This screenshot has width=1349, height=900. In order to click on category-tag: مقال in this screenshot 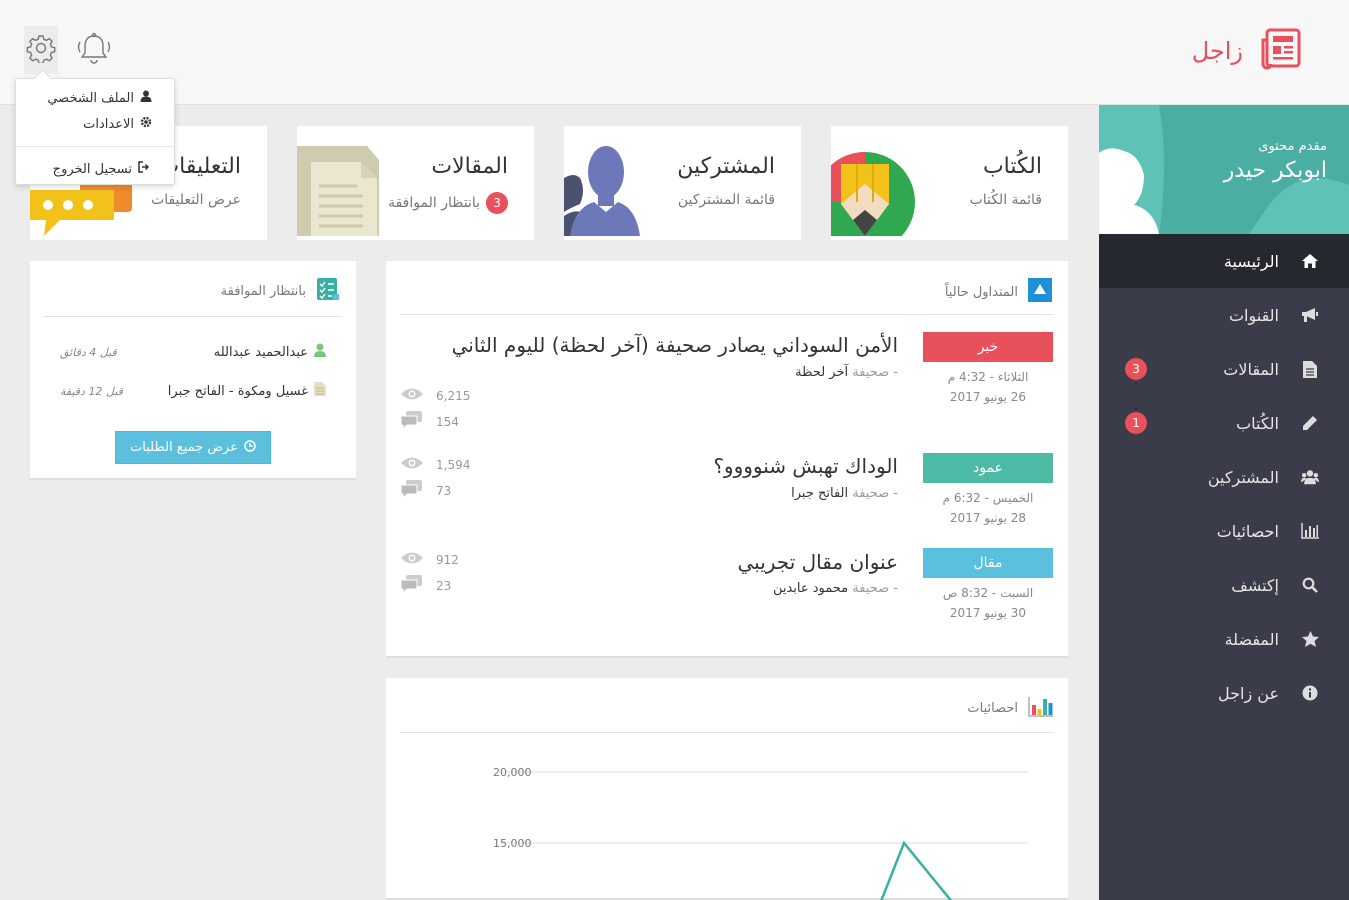, I will do `click(988, 563)`.